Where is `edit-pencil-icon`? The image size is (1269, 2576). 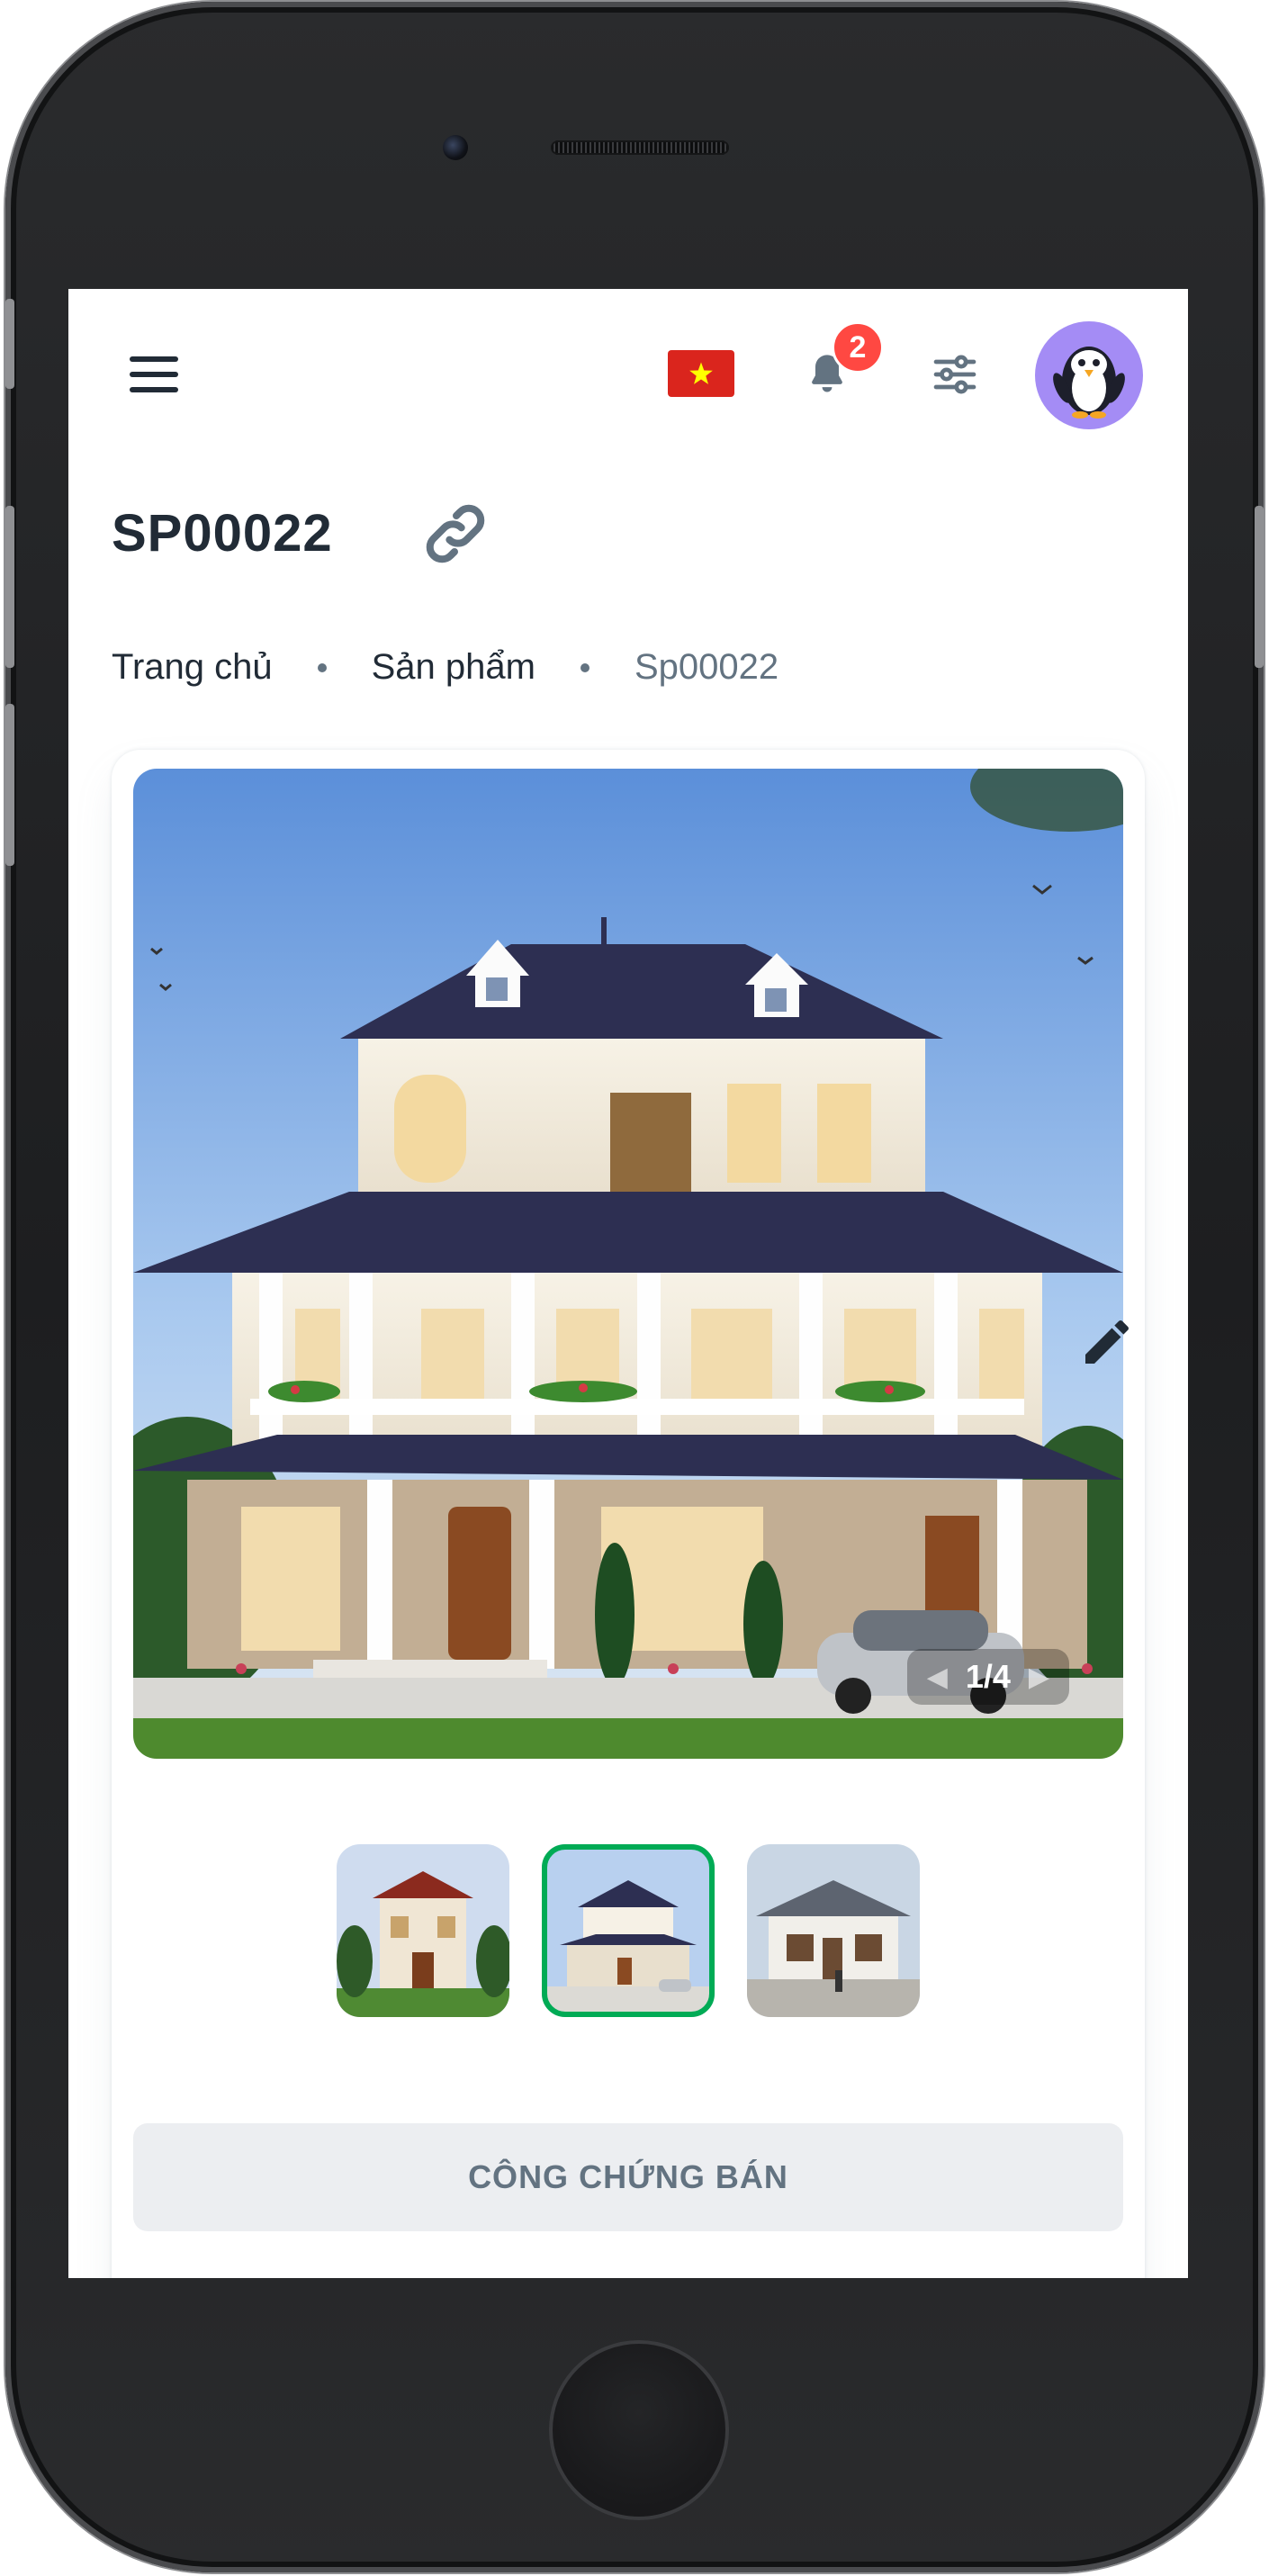
edit-pencil-icon is located at coordinates (1107, 1342).